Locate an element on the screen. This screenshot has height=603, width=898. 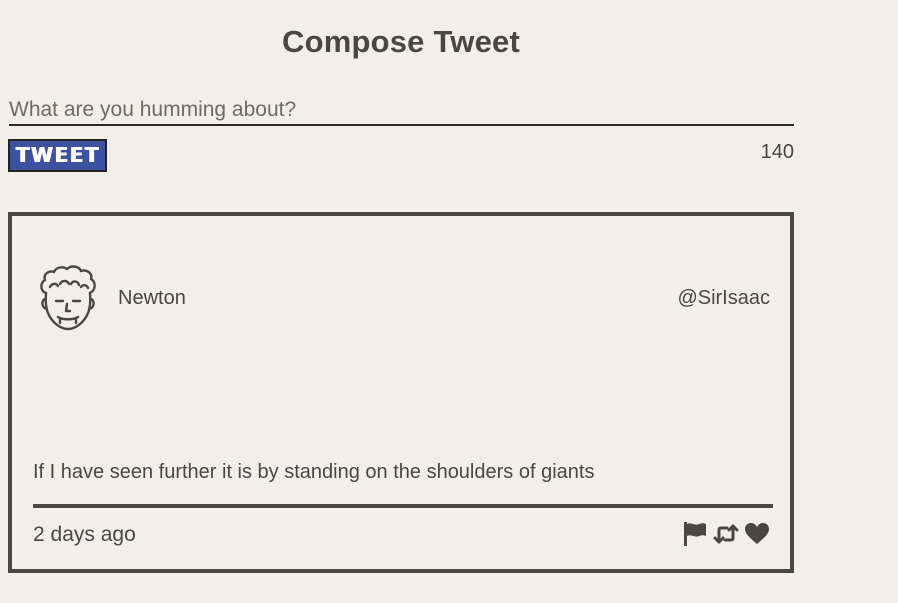
cartoon-face-icon is located at coordinates (68, 298).